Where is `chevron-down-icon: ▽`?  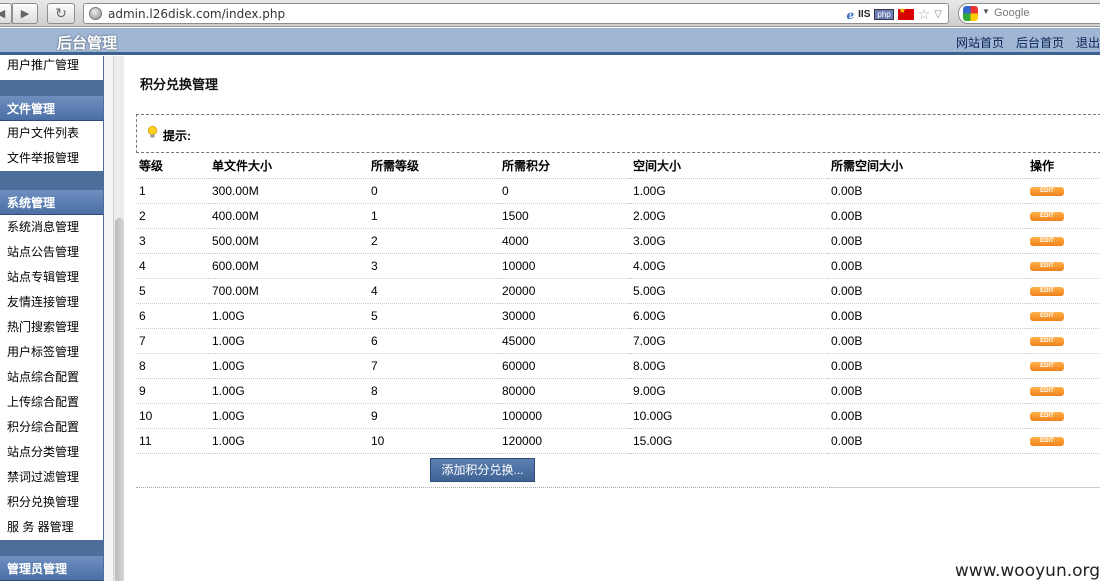
chevron-down-icon: ▽ is located at coordinates (938, 14).